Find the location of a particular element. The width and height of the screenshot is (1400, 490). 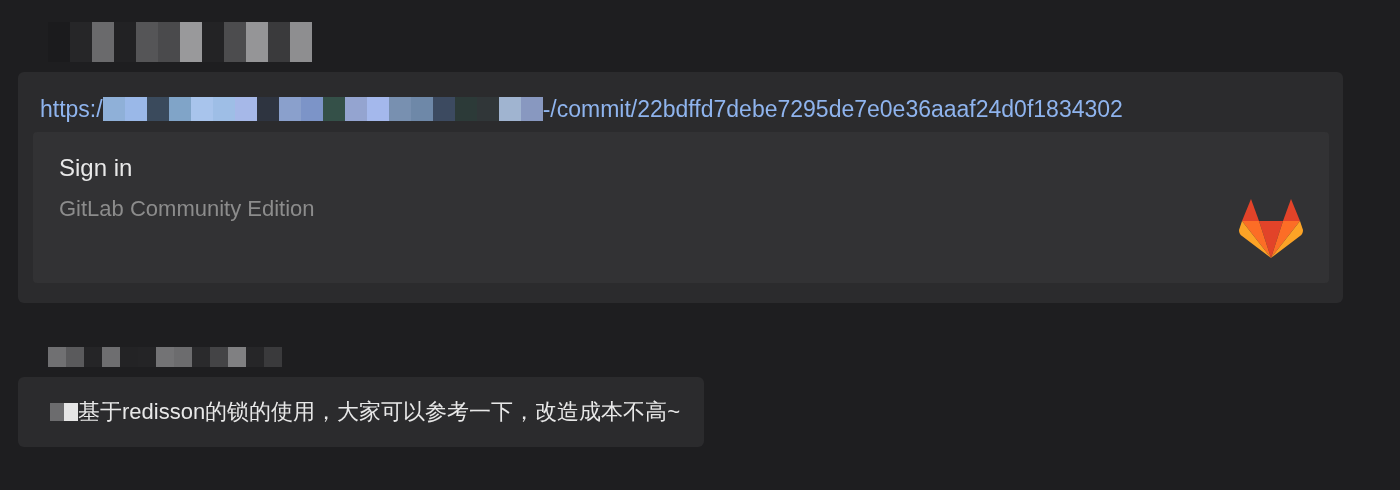

fox-logo-icon is located at coordinates (1271, 229).